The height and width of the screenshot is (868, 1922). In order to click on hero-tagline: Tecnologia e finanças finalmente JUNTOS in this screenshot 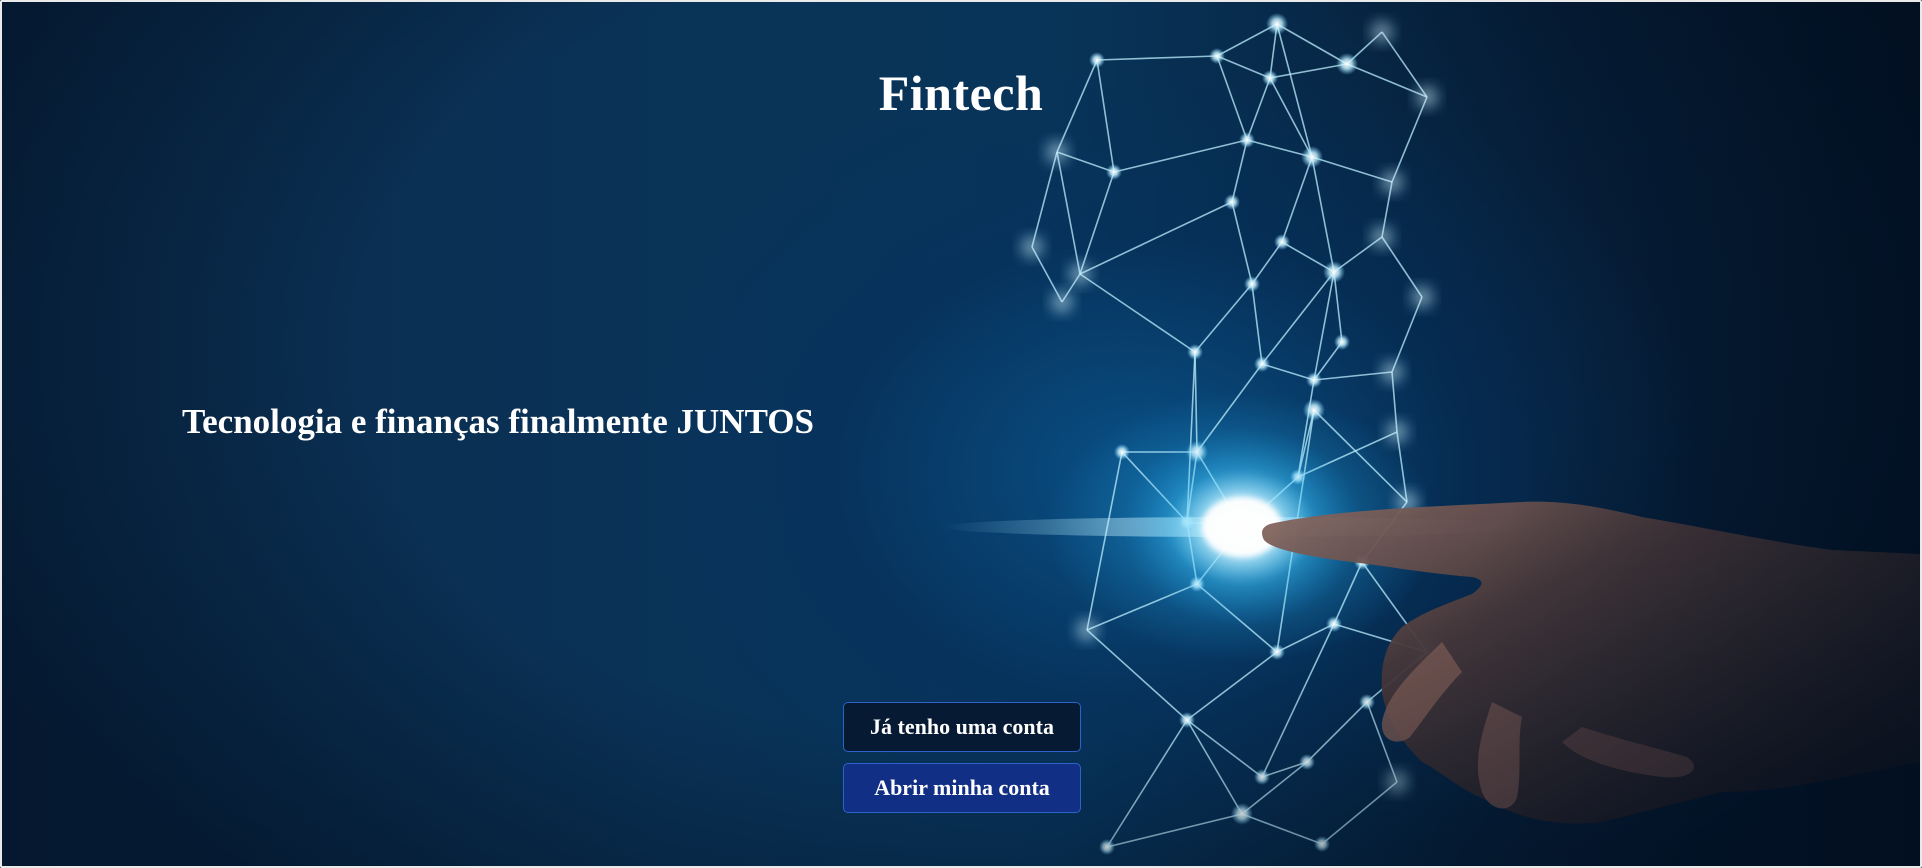, I will do `click(498, 421)`.